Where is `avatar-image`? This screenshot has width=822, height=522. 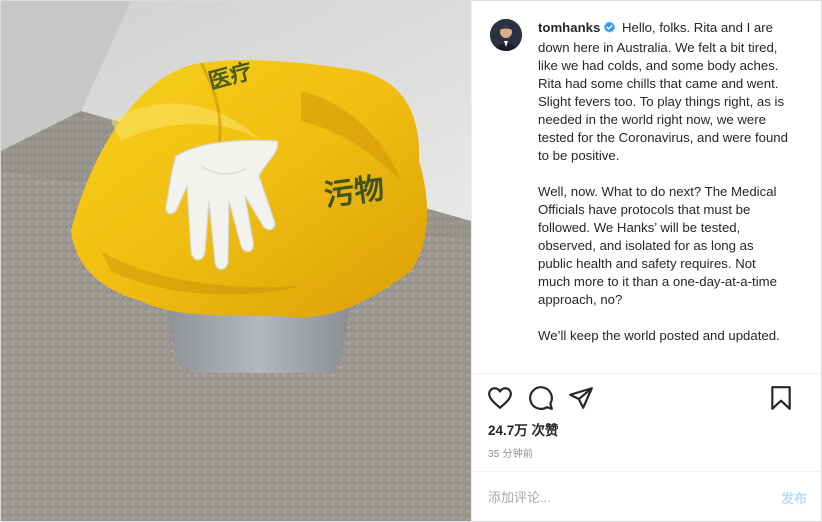
avatar-image is located at coordinates (506, 35).